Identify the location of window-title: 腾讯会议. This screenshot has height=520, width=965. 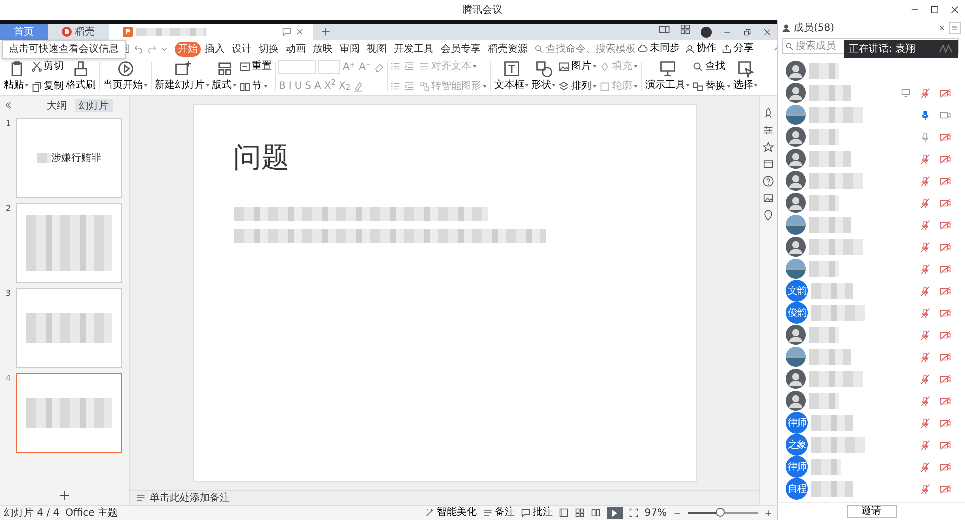
(482, 11).